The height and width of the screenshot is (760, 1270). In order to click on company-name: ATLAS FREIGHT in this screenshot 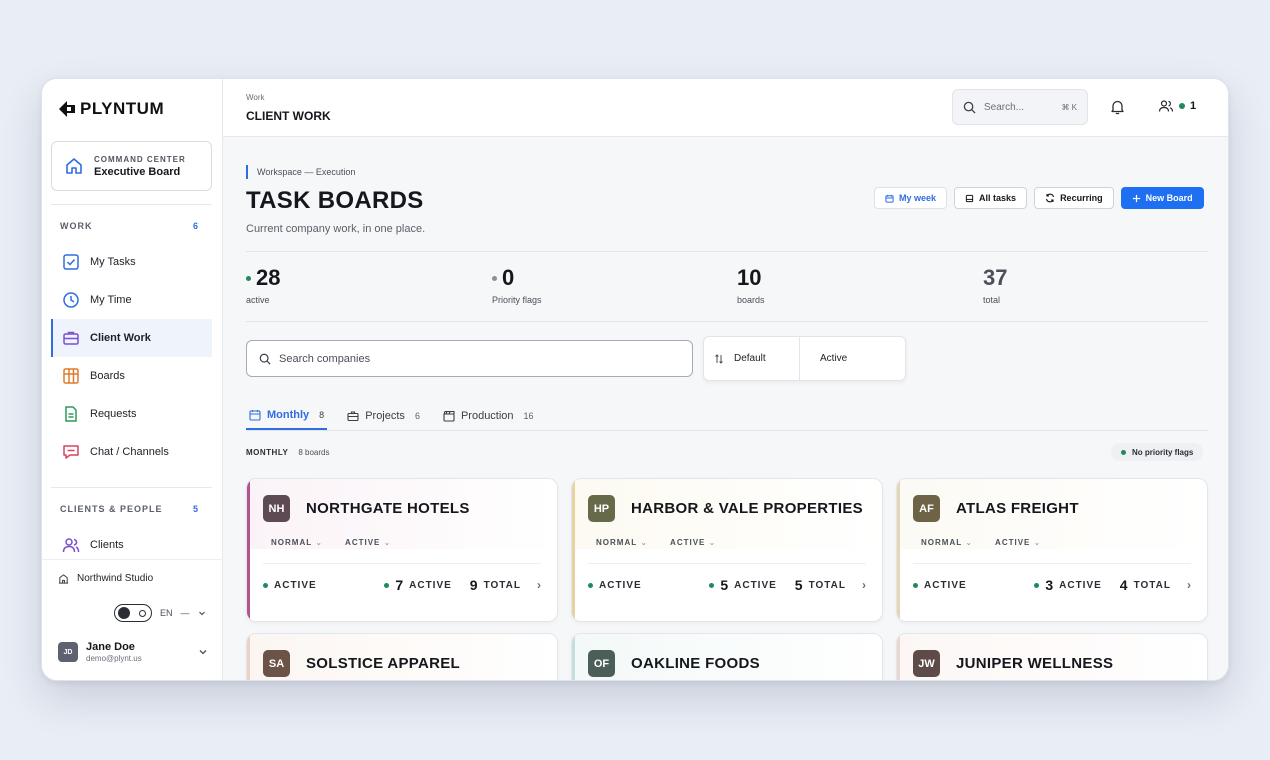, I will do `click(1017, 508)`.